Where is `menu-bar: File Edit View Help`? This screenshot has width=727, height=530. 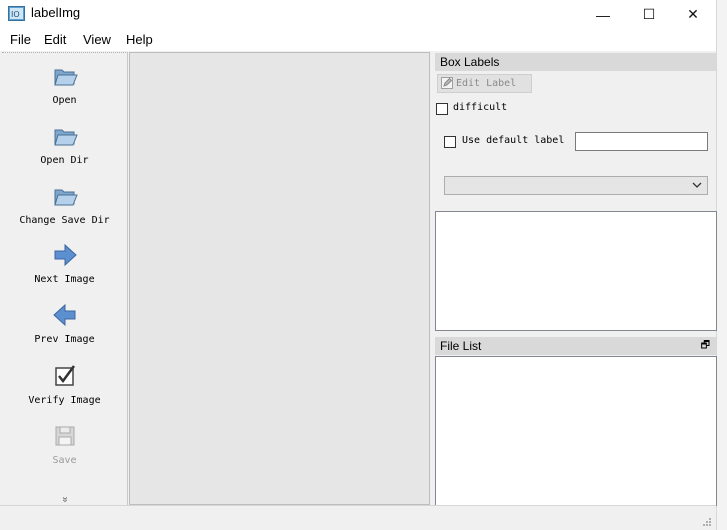
menu-bar: File Edit View Help is located at coordinates (358, 40).